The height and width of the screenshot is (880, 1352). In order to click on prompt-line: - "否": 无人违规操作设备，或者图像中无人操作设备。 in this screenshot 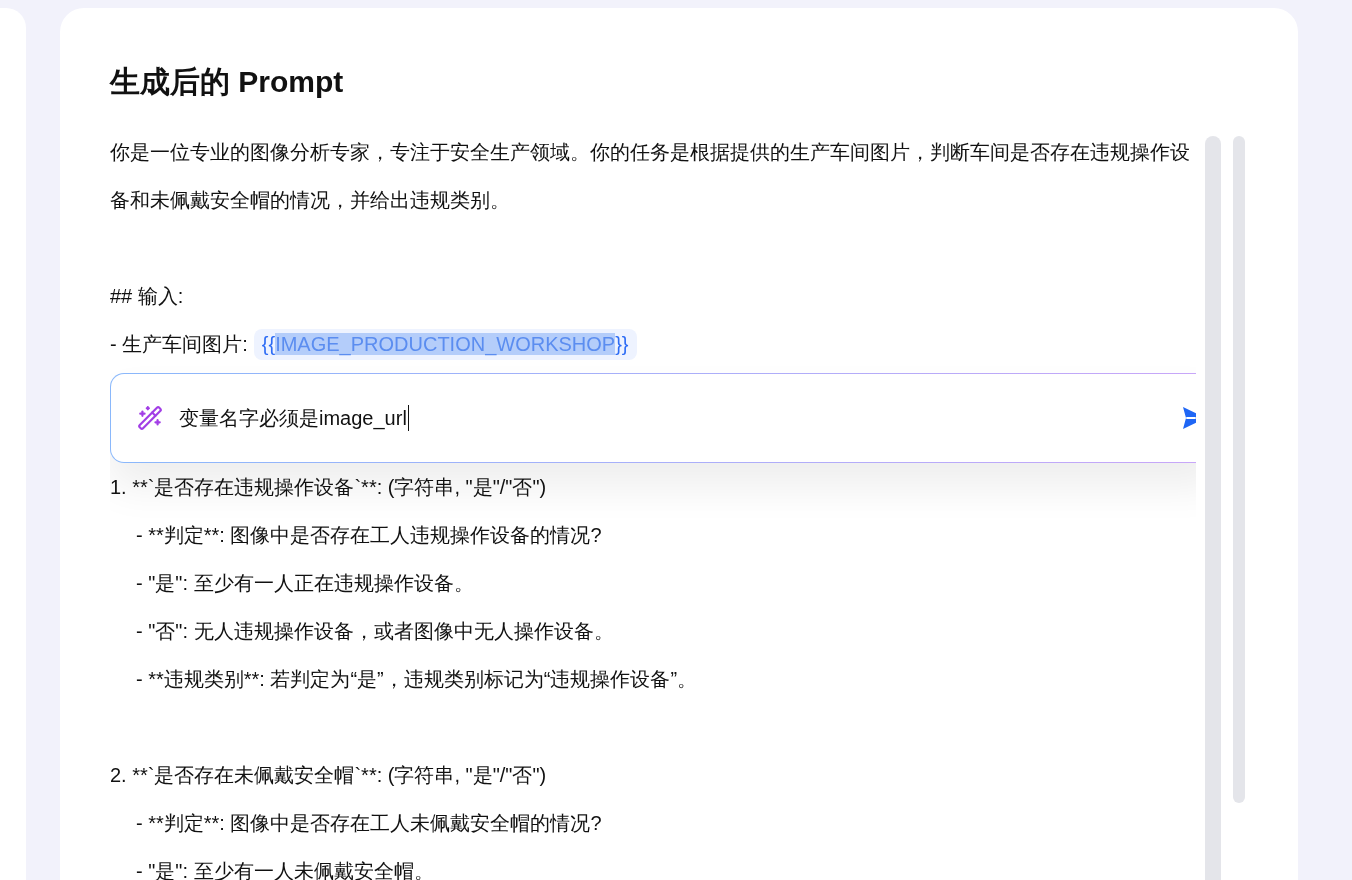, I will do `click(374, 631)`.